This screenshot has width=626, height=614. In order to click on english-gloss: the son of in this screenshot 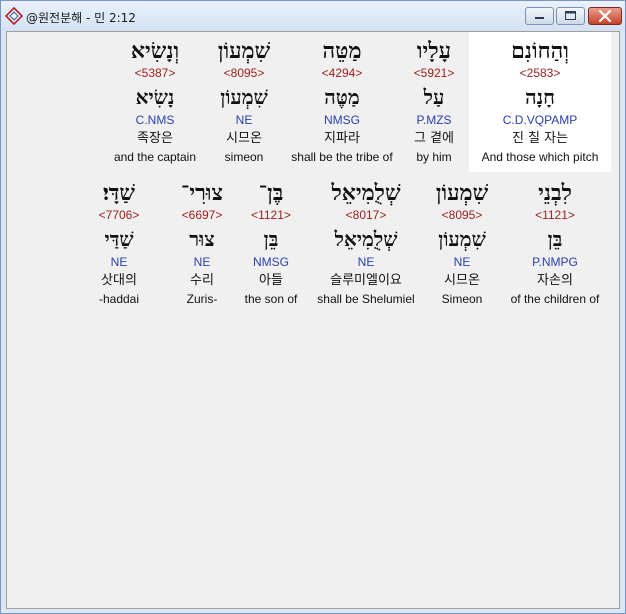, I will do `click(271, 299)`.